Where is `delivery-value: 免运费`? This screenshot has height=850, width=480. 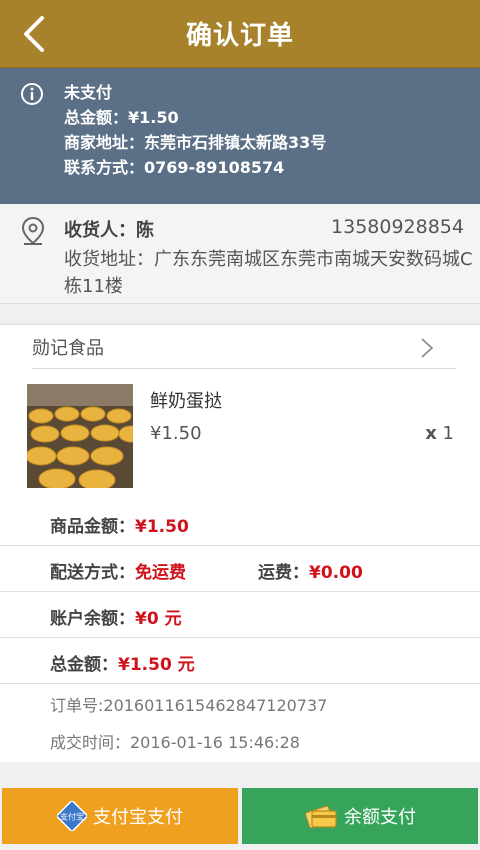
delivery-value: 免运费 is located at coordinates (160, 573).